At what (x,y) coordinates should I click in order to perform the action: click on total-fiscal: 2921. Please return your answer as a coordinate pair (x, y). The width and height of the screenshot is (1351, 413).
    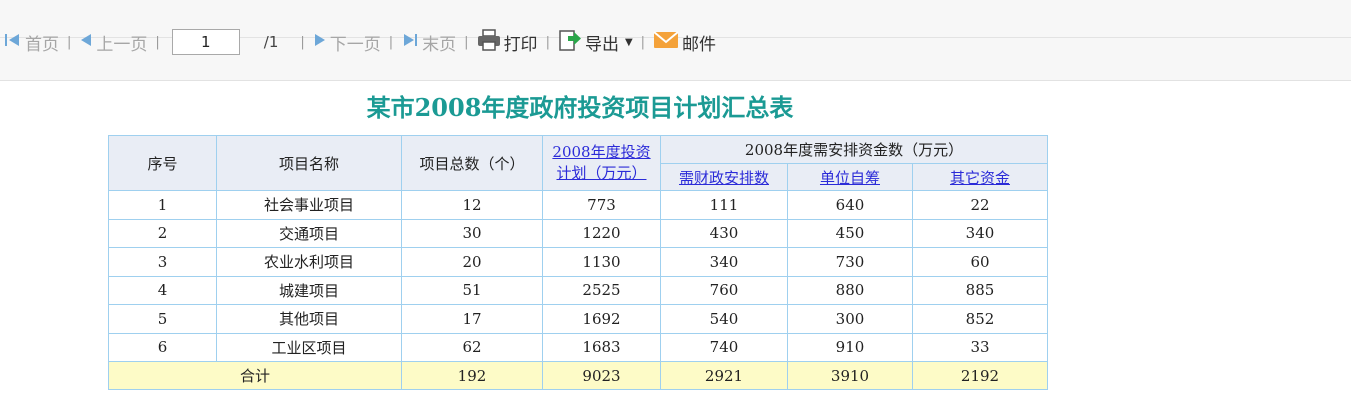
    Looking at the image, I should click on (724, 375).